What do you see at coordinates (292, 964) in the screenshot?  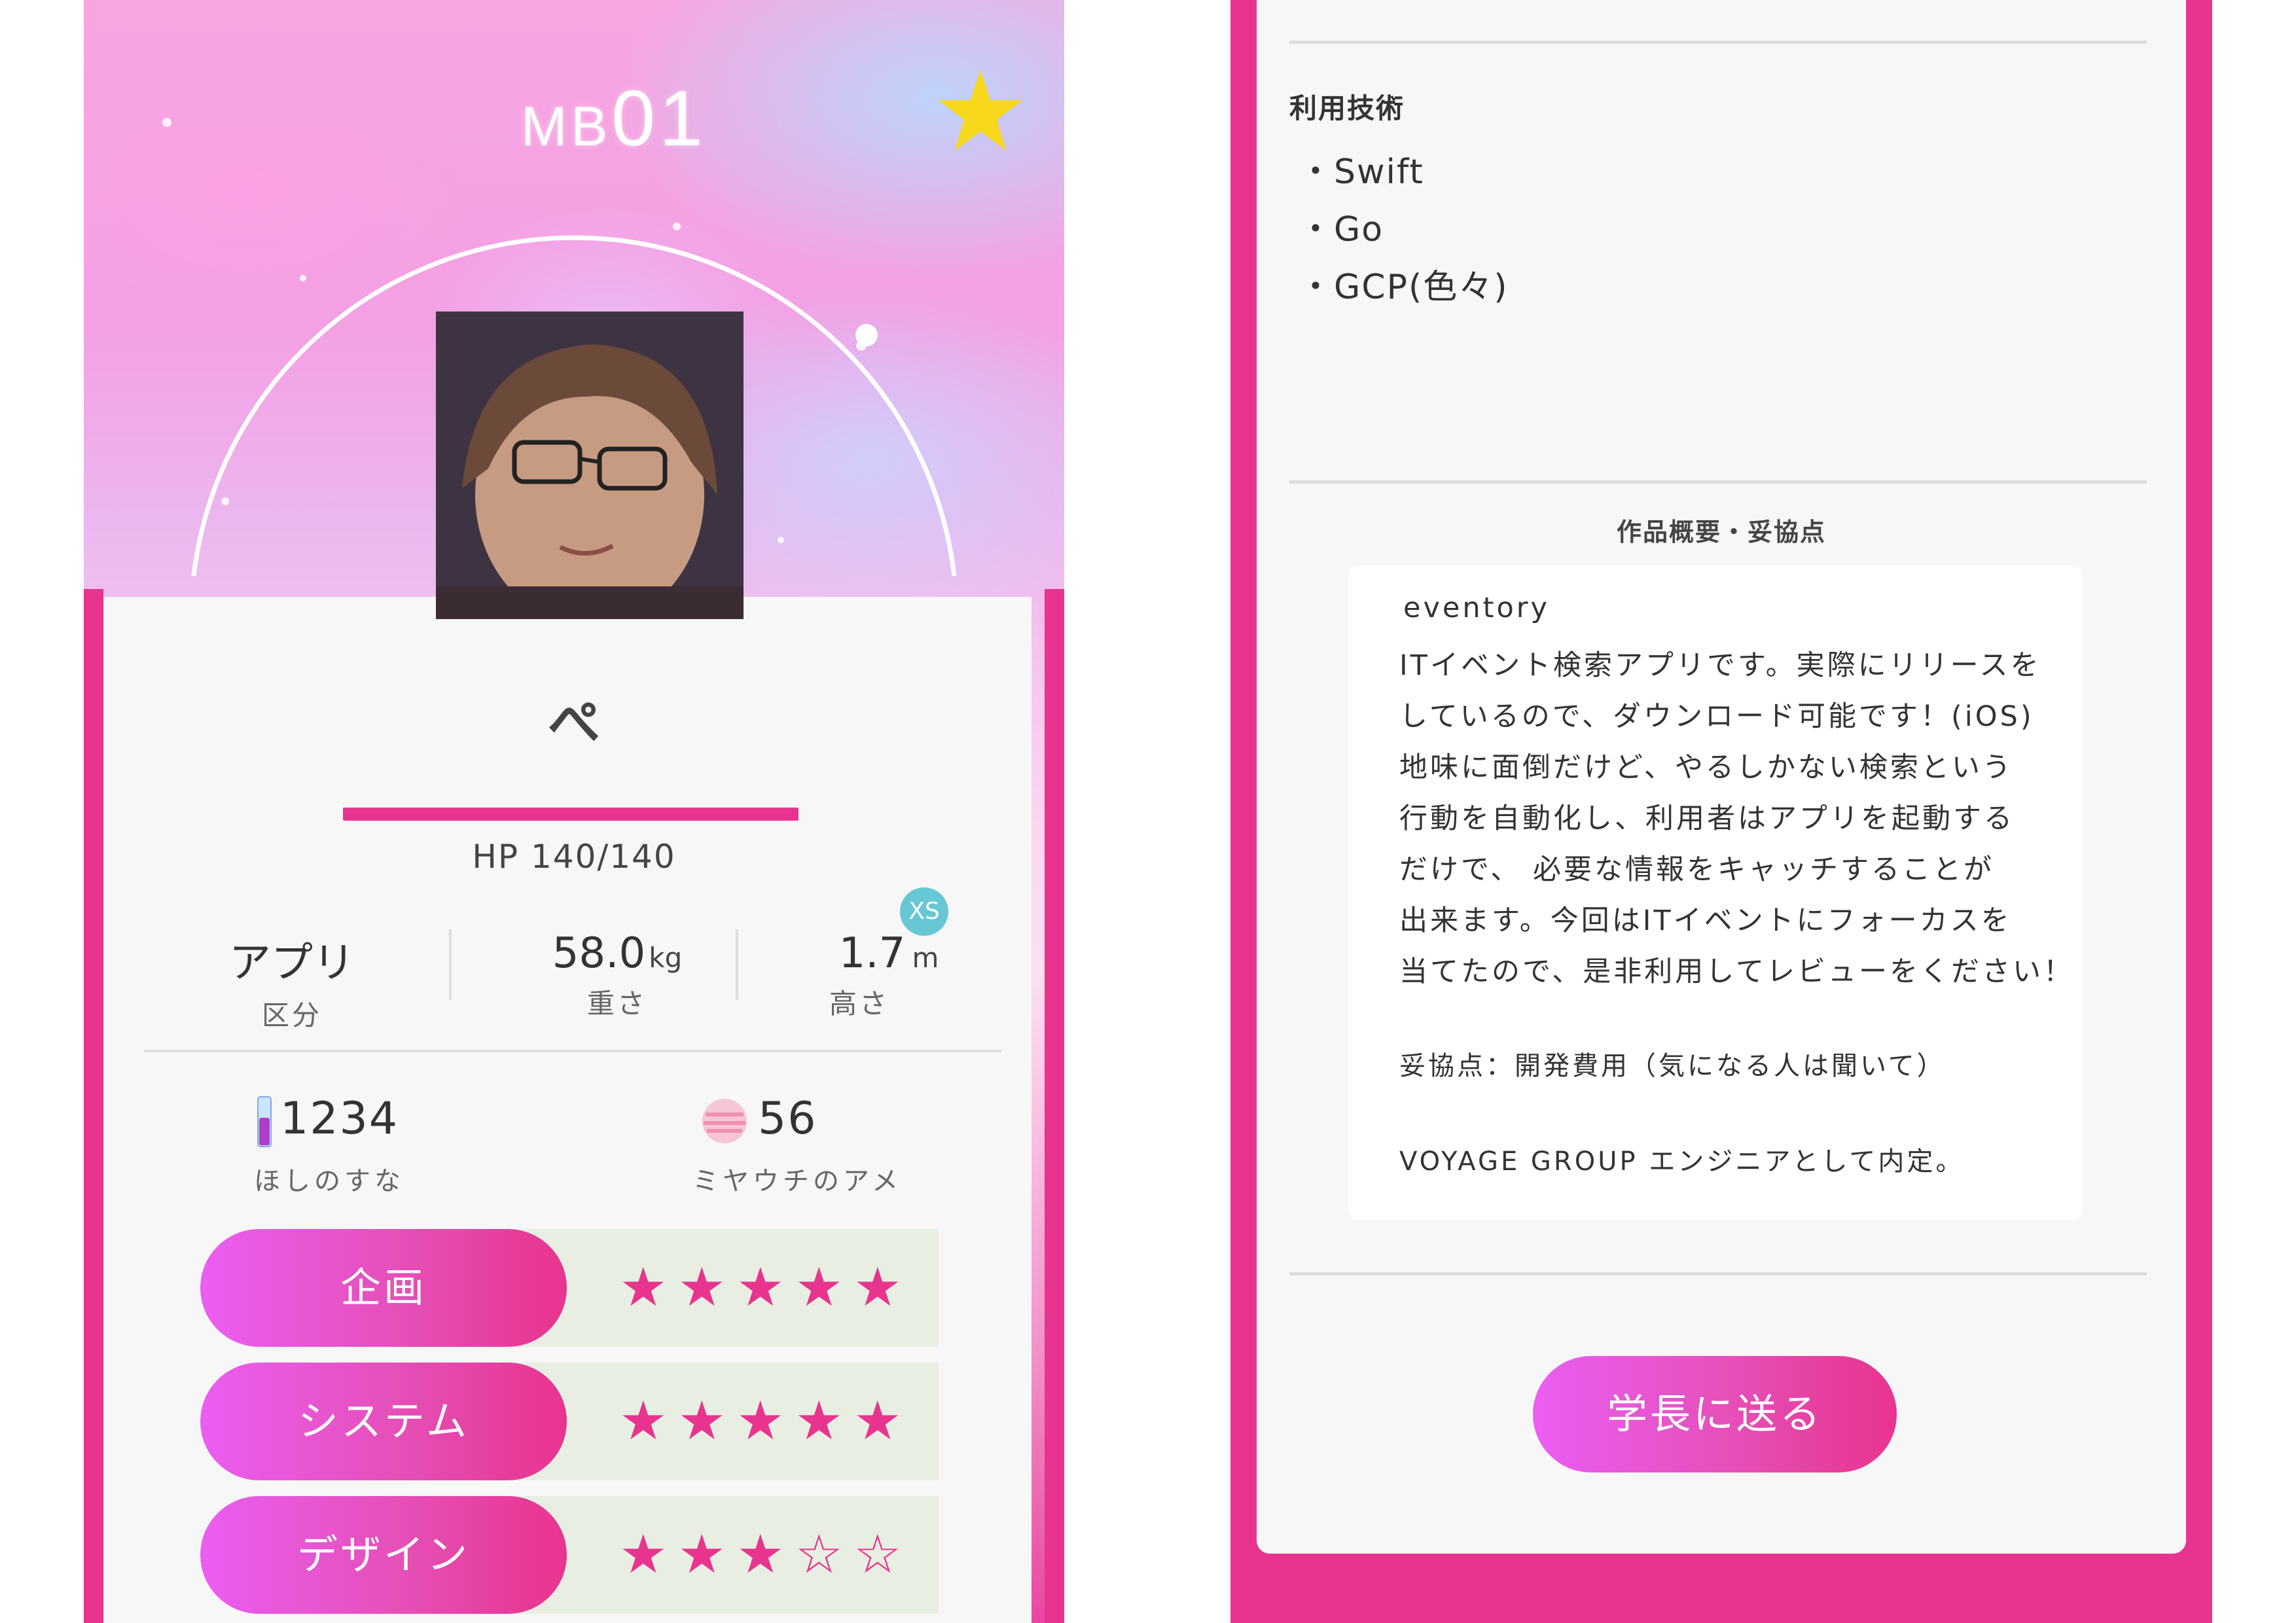 I see `stat-category-value: アプリ` at bounding box center [292, 964].